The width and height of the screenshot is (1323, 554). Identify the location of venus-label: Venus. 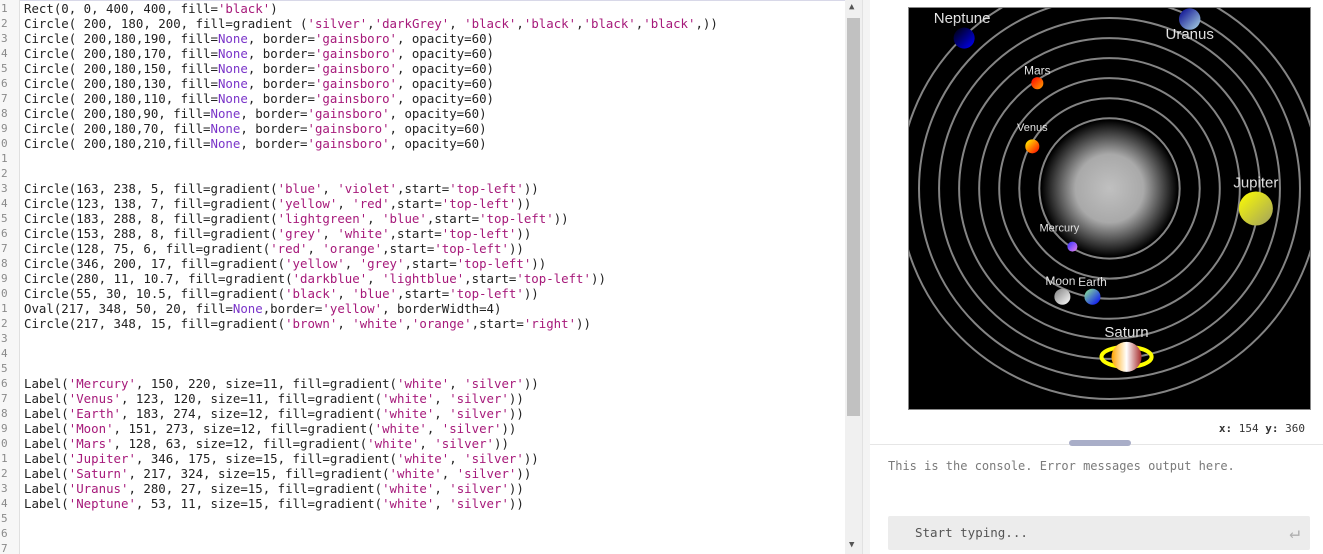
(1032, 128).